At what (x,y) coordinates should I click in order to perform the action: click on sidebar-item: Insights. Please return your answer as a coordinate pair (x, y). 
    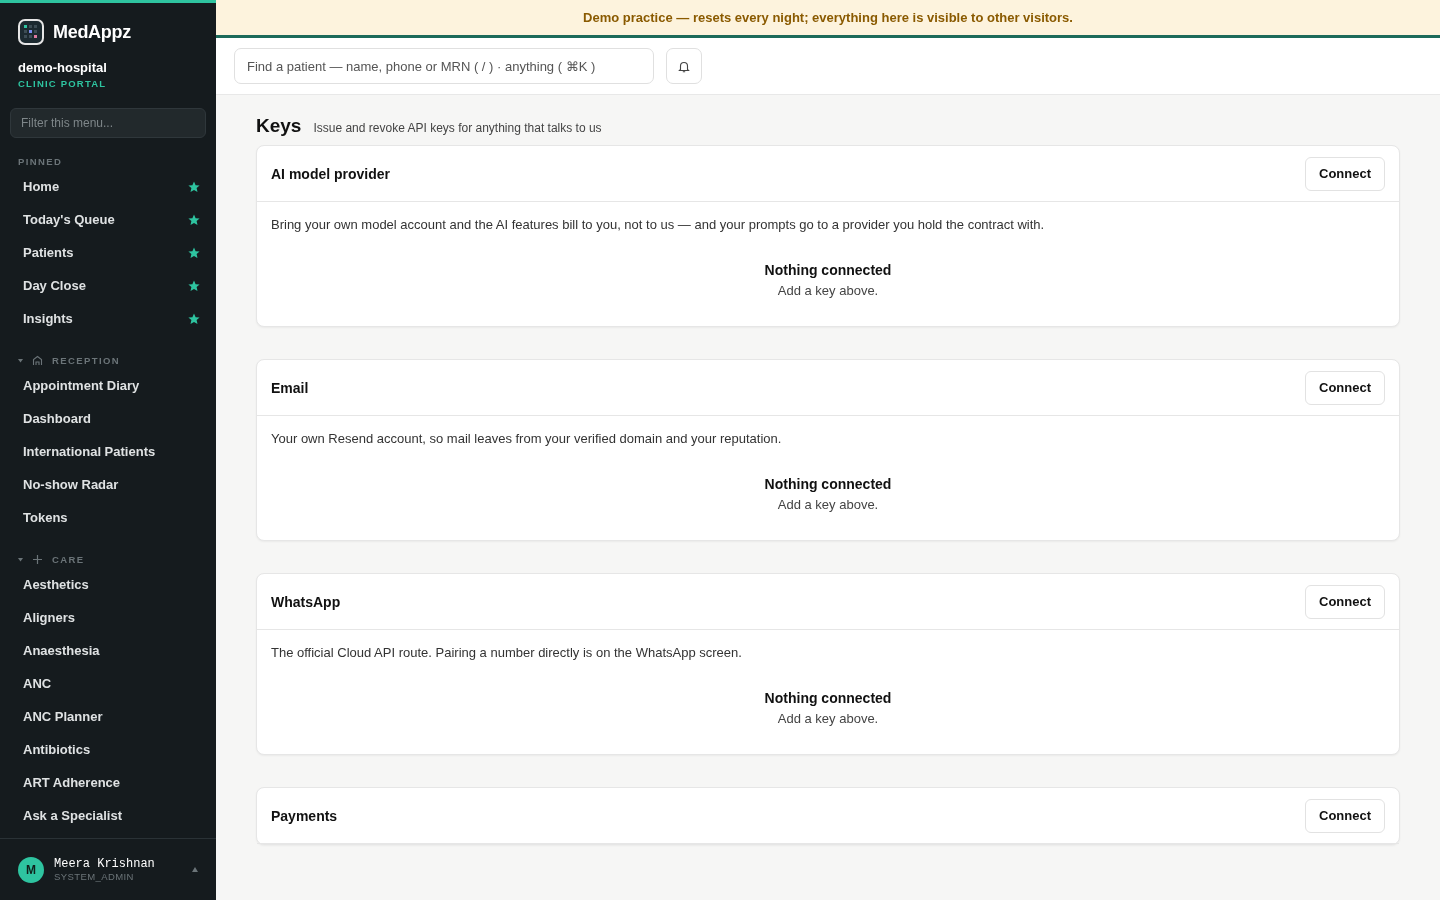
    Looking at the image, I should click on (108, 318).